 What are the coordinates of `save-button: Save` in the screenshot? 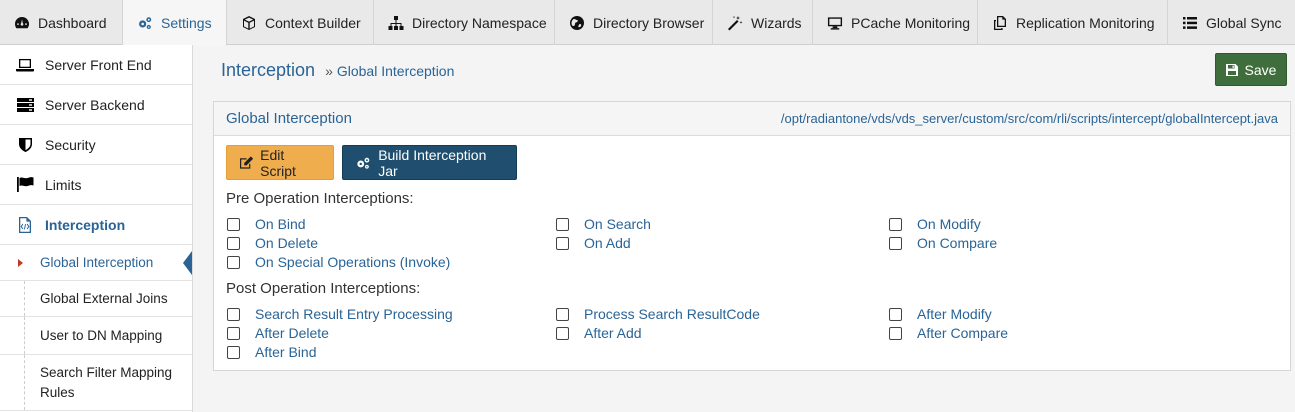 It's located at (1251, 69).